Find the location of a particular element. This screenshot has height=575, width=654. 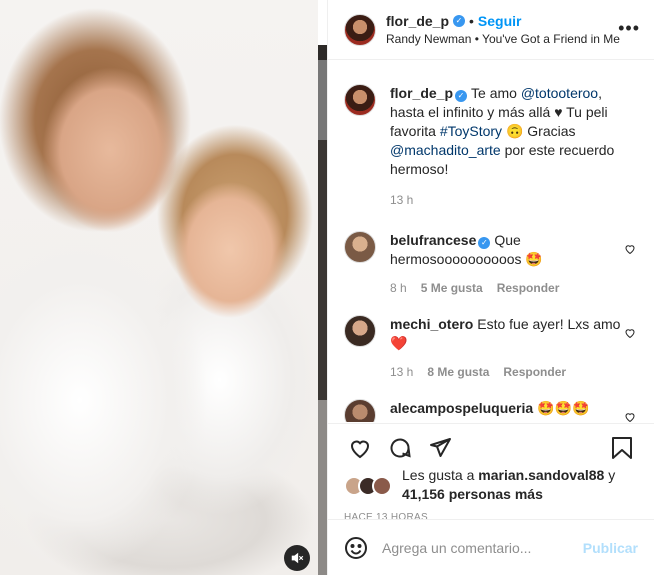

mute-icon is located at coordinates (297, 558).